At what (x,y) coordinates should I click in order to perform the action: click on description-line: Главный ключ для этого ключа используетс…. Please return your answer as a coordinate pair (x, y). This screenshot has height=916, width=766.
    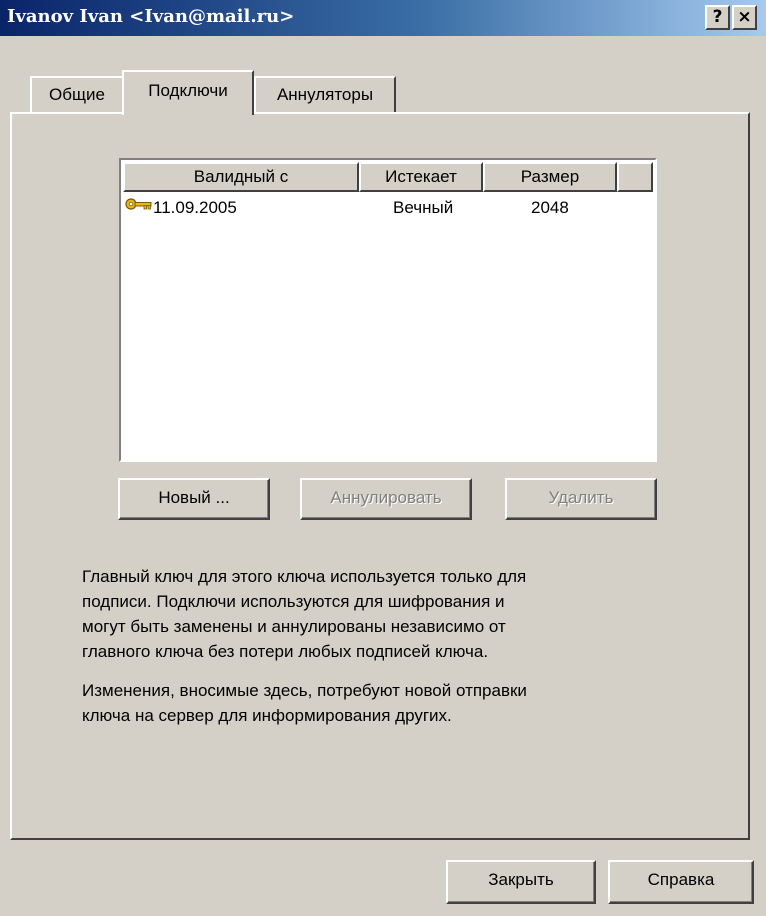
    Looking at the image, I should click on (304, 576).